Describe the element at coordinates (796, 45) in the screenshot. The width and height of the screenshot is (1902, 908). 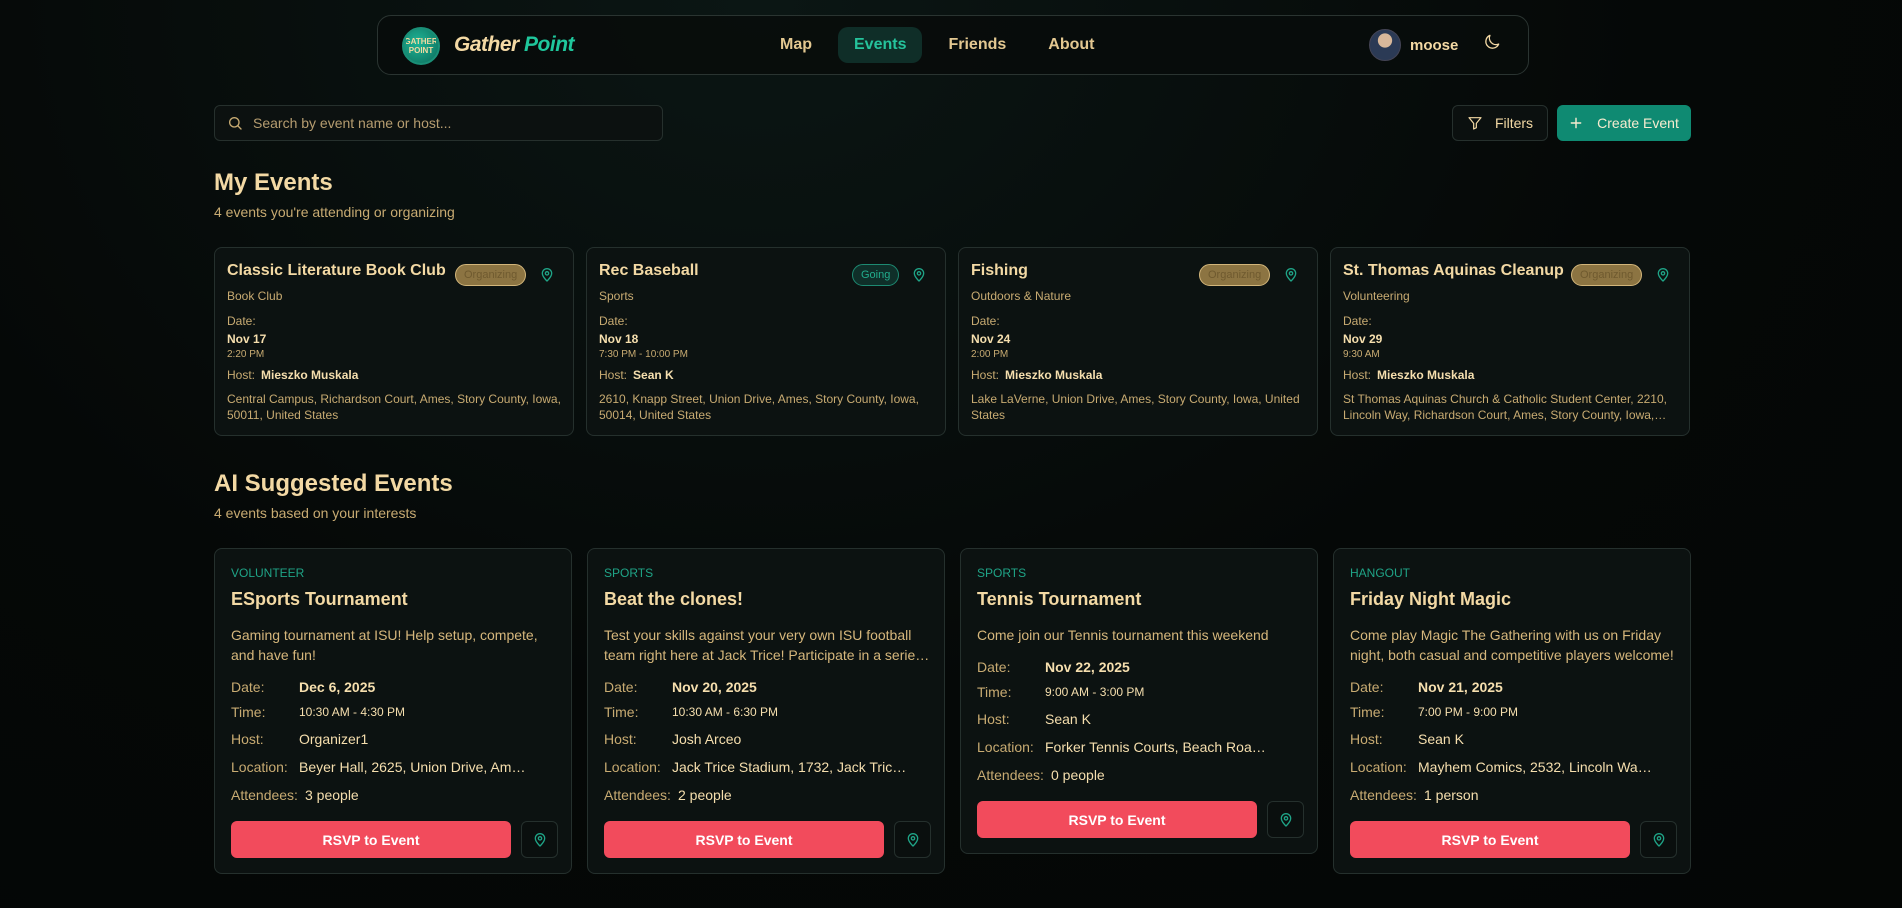
I see `nav-link-map: Map` at that location.